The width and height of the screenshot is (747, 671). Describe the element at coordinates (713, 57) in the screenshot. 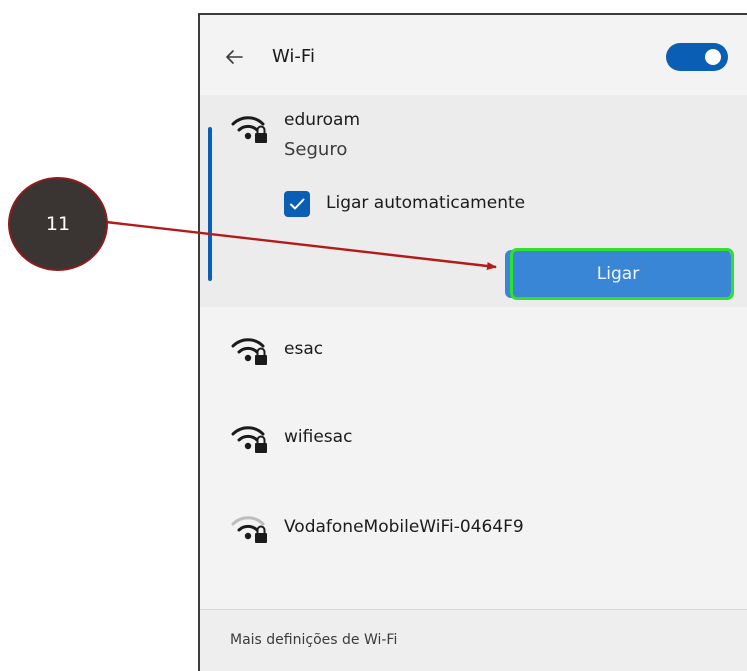

I see `toggle-knob` at that location.